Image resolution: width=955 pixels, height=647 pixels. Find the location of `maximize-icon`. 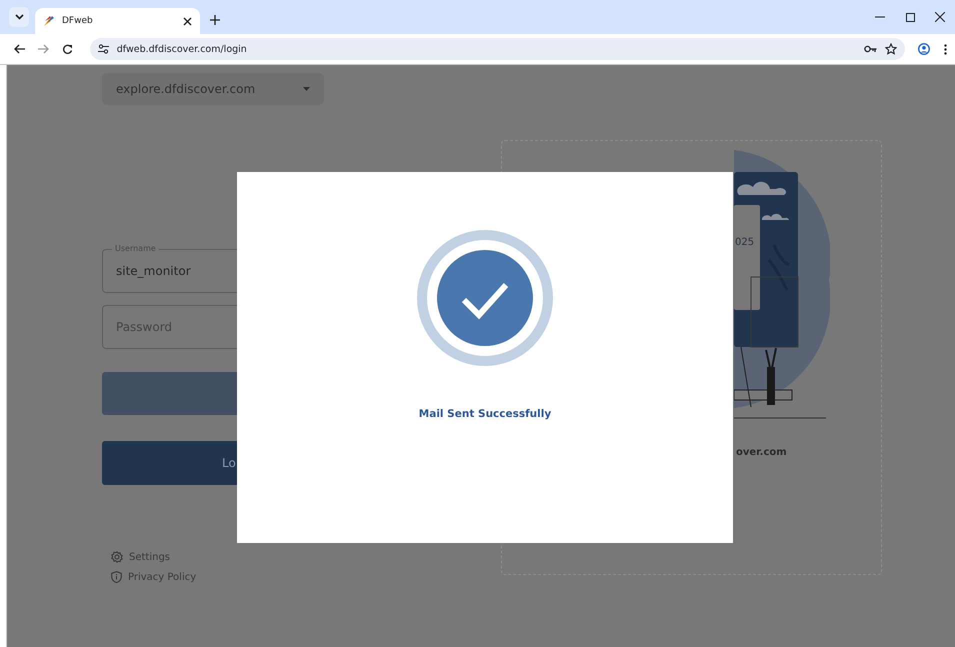

maximize-icon is located at coordinates (910, 17).